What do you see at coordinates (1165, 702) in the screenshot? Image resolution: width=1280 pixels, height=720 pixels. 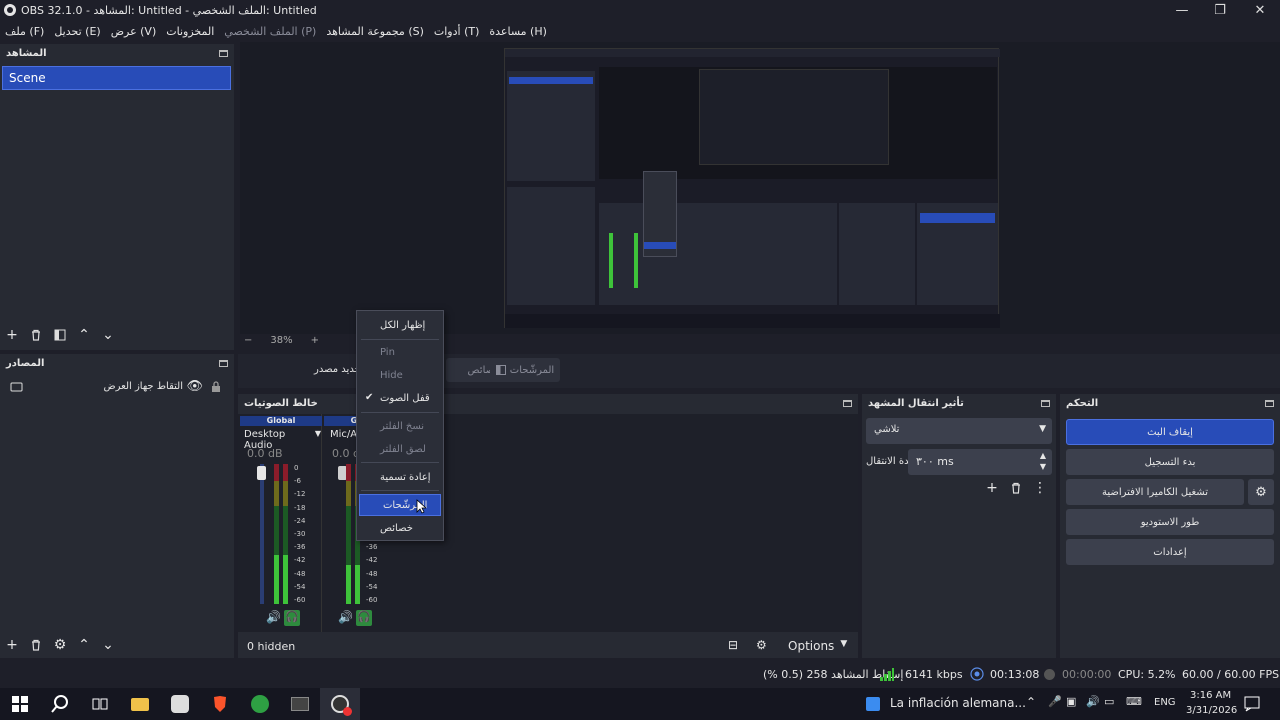 I see `language-indicator: ENG` at bounding box center [1165, 702].